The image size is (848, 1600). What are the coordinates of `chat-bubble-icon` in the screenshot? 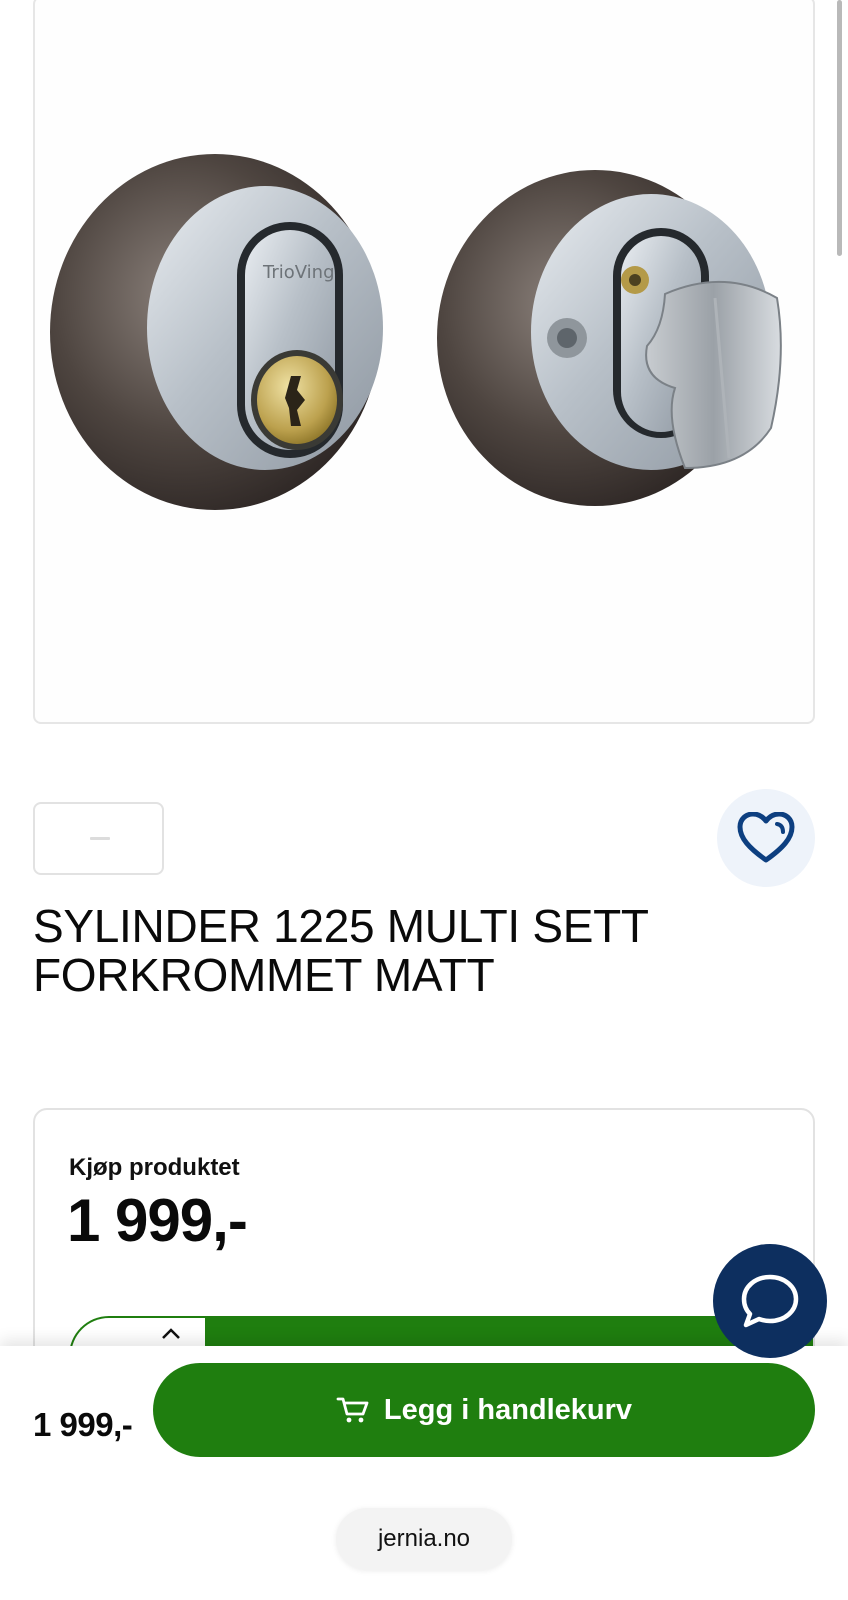 It's located at (770, 1301).